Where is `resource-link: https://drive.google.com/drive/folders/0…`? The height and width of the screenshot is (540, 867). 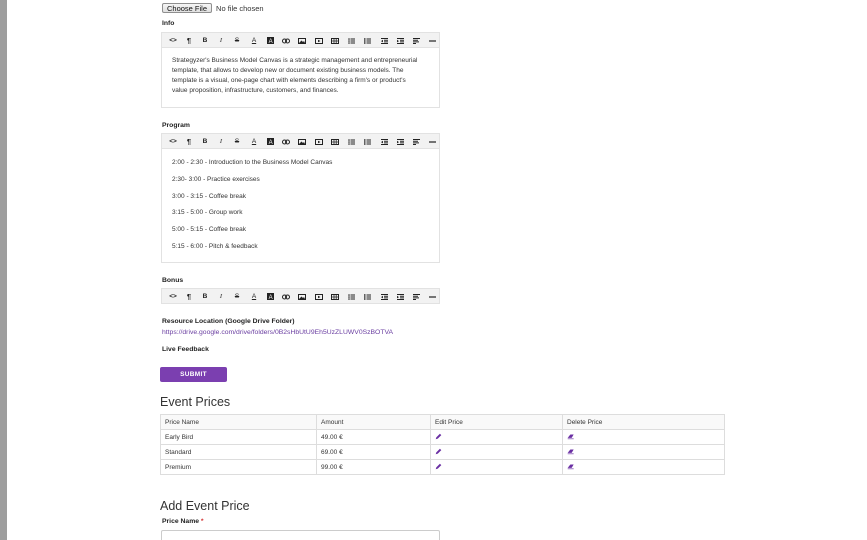
resource-link: https://drive.google.com/drive/folders/0… is located at coordinates (277, 332).